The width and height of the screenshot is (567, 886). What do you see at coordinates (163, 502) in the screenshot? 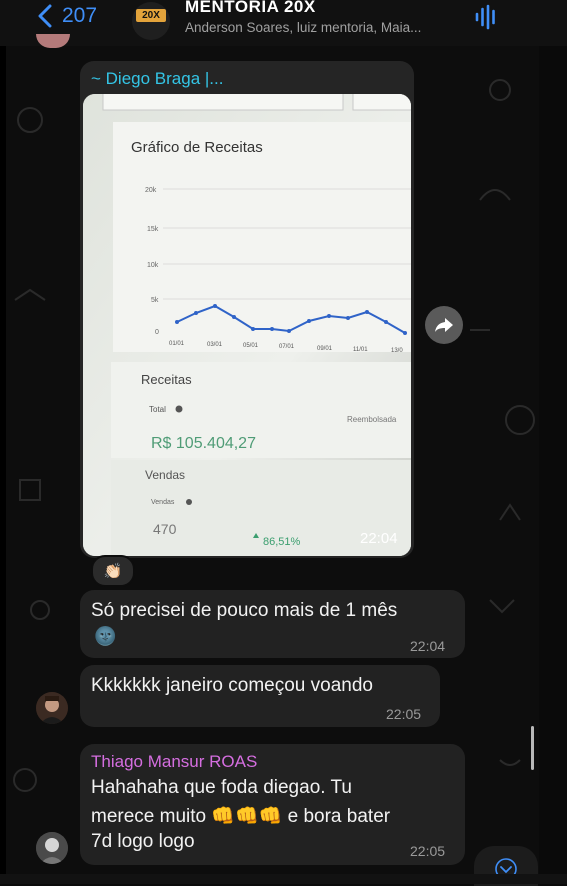
I see `vendas-label: Vendas` at bounding box center [163, 502].